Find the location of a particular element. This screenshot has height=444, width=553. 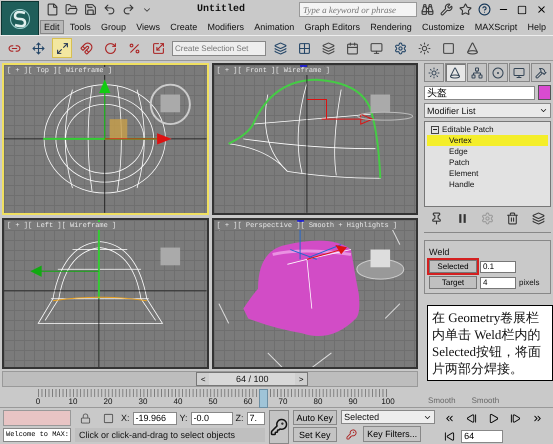

timeline-tick-label: 50 is located at coordinates (213, 401).